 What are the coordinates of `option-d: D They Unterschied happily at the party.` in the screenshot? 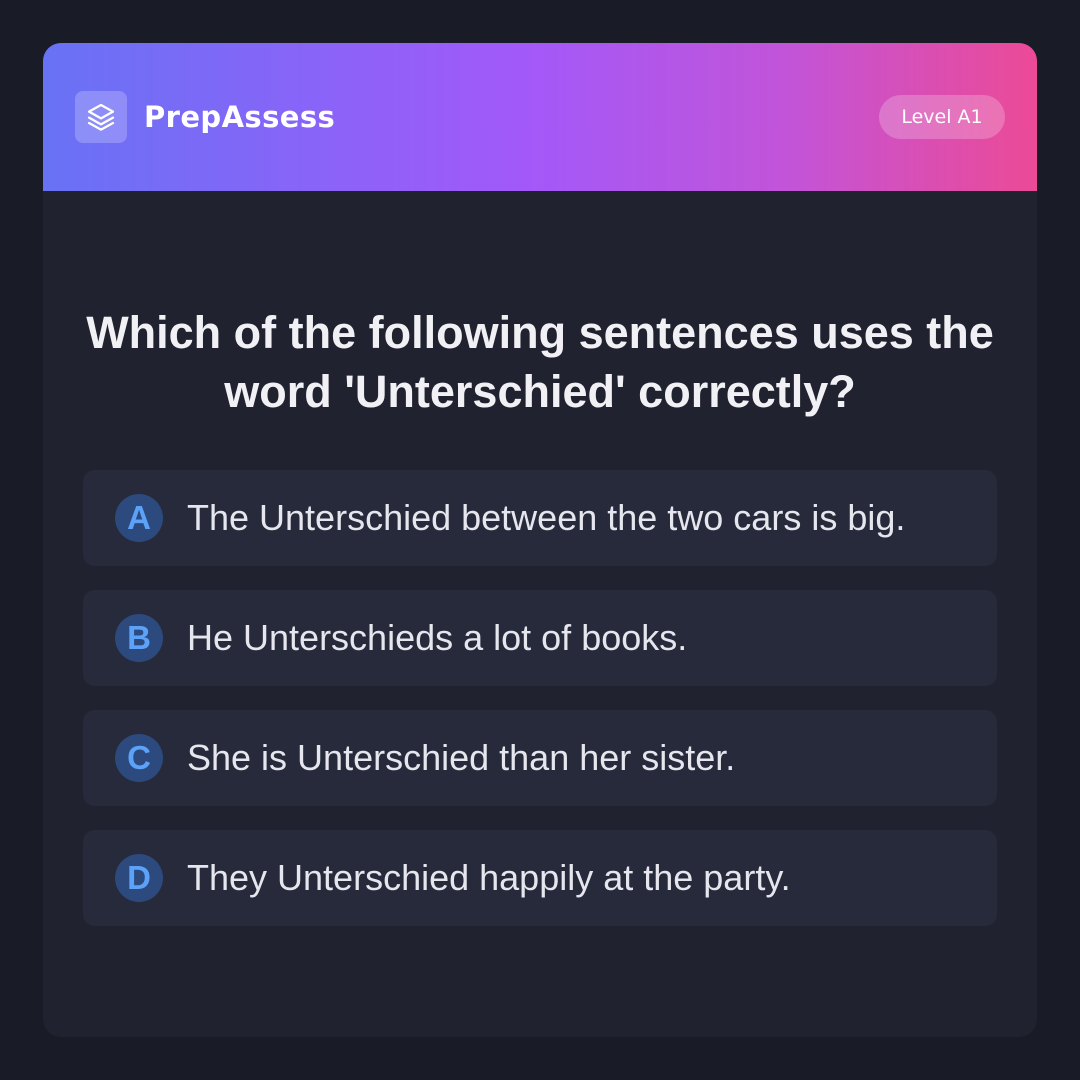 It's located at (540, 878).